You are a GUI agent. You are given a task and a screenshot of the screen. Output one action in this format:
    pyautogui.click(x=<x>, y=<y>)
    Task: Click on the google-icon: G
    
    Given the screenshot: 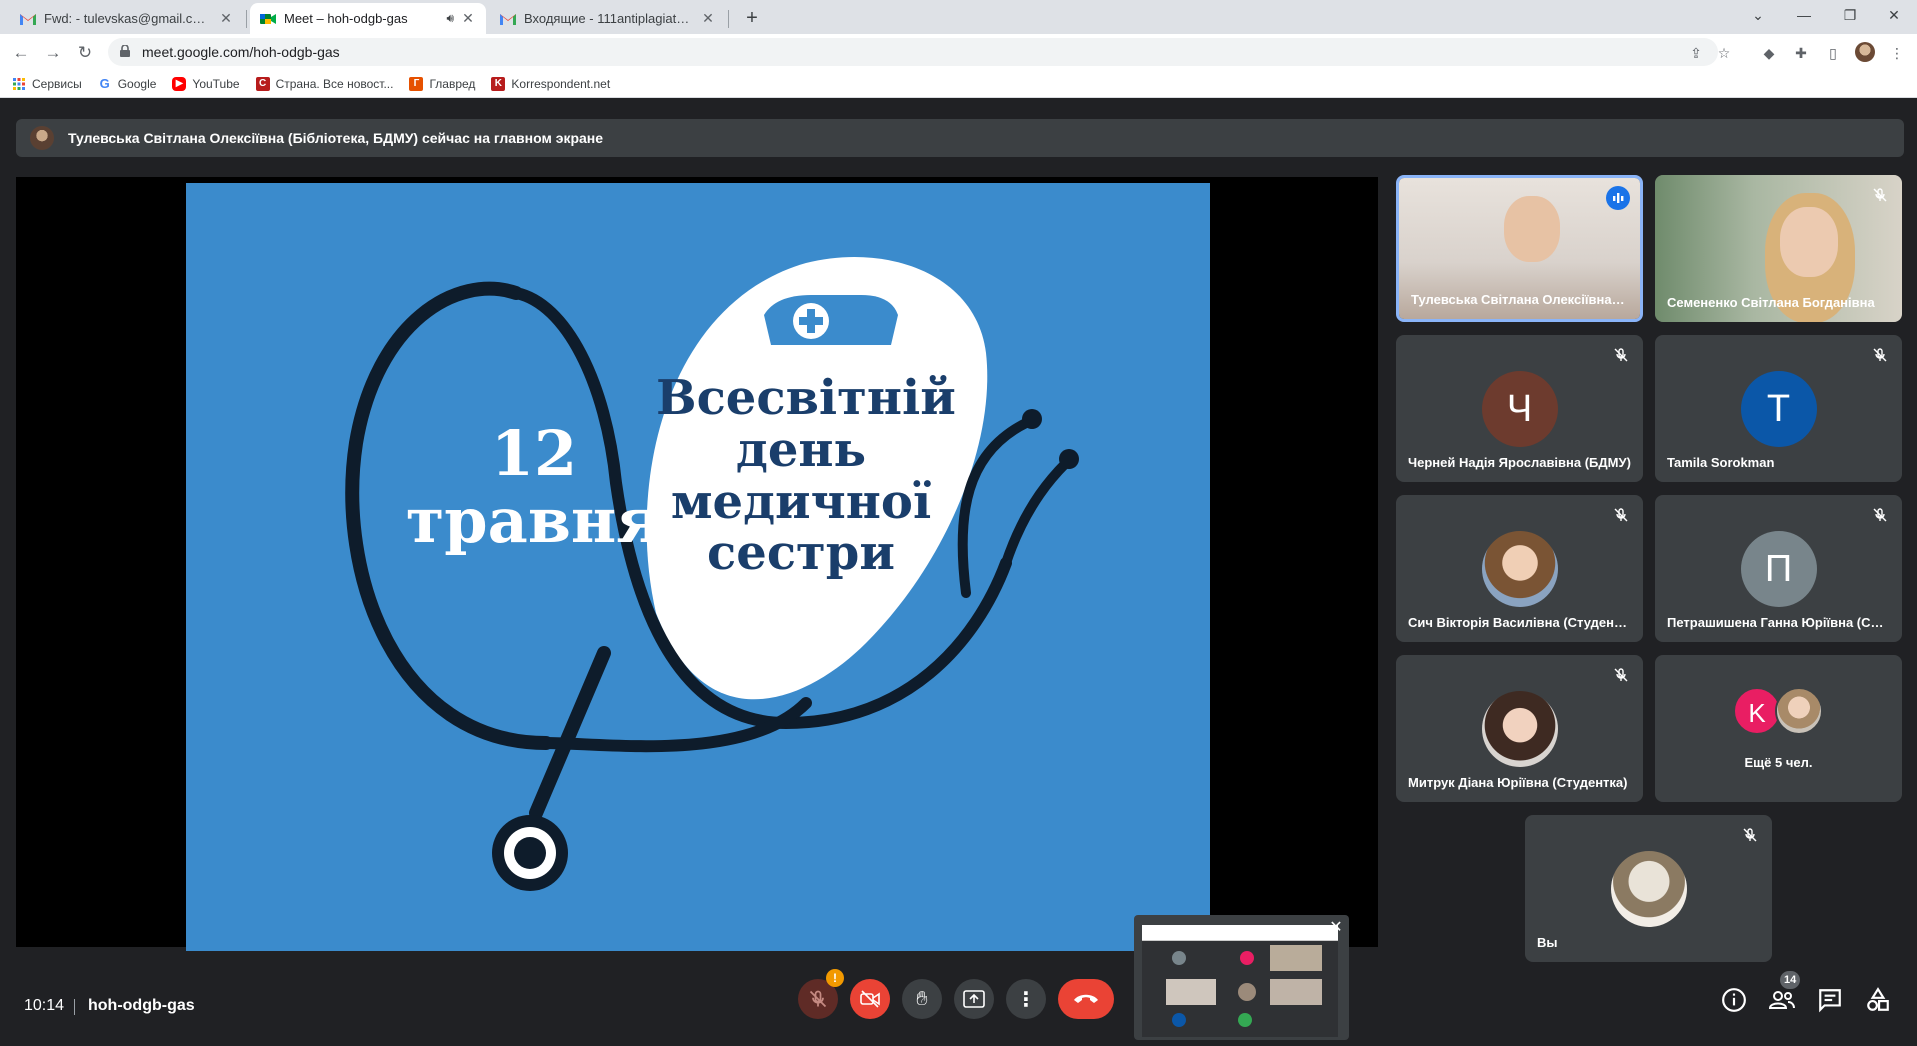 What is the action you would take?
    pyautogui.click(x=104, y=83)
    